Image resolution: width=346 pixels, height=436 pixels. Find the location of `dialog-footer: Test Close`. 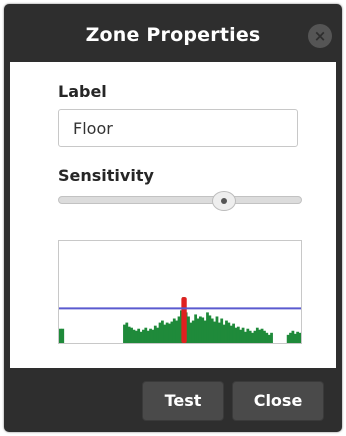

dialog-footer: Test Close is located at coordinates (173, 400).